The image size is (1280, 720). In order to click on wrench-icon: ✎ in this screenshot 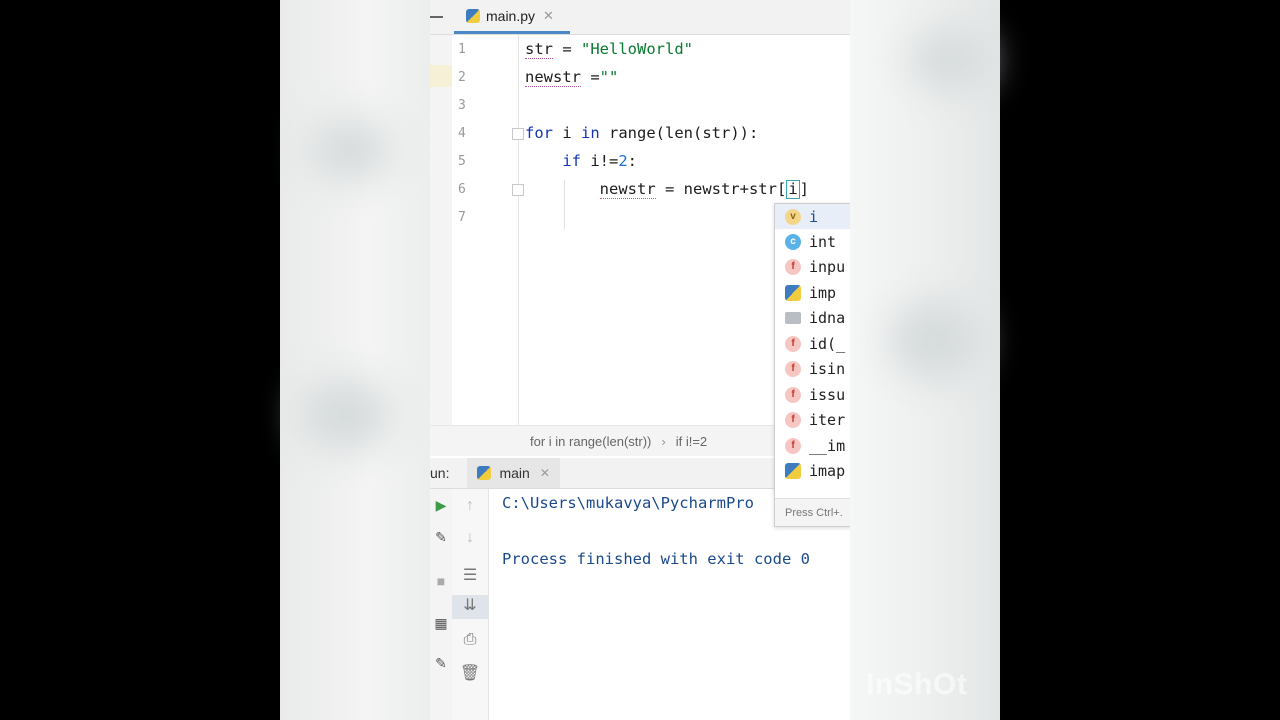, I will do `click(441, 537)`.